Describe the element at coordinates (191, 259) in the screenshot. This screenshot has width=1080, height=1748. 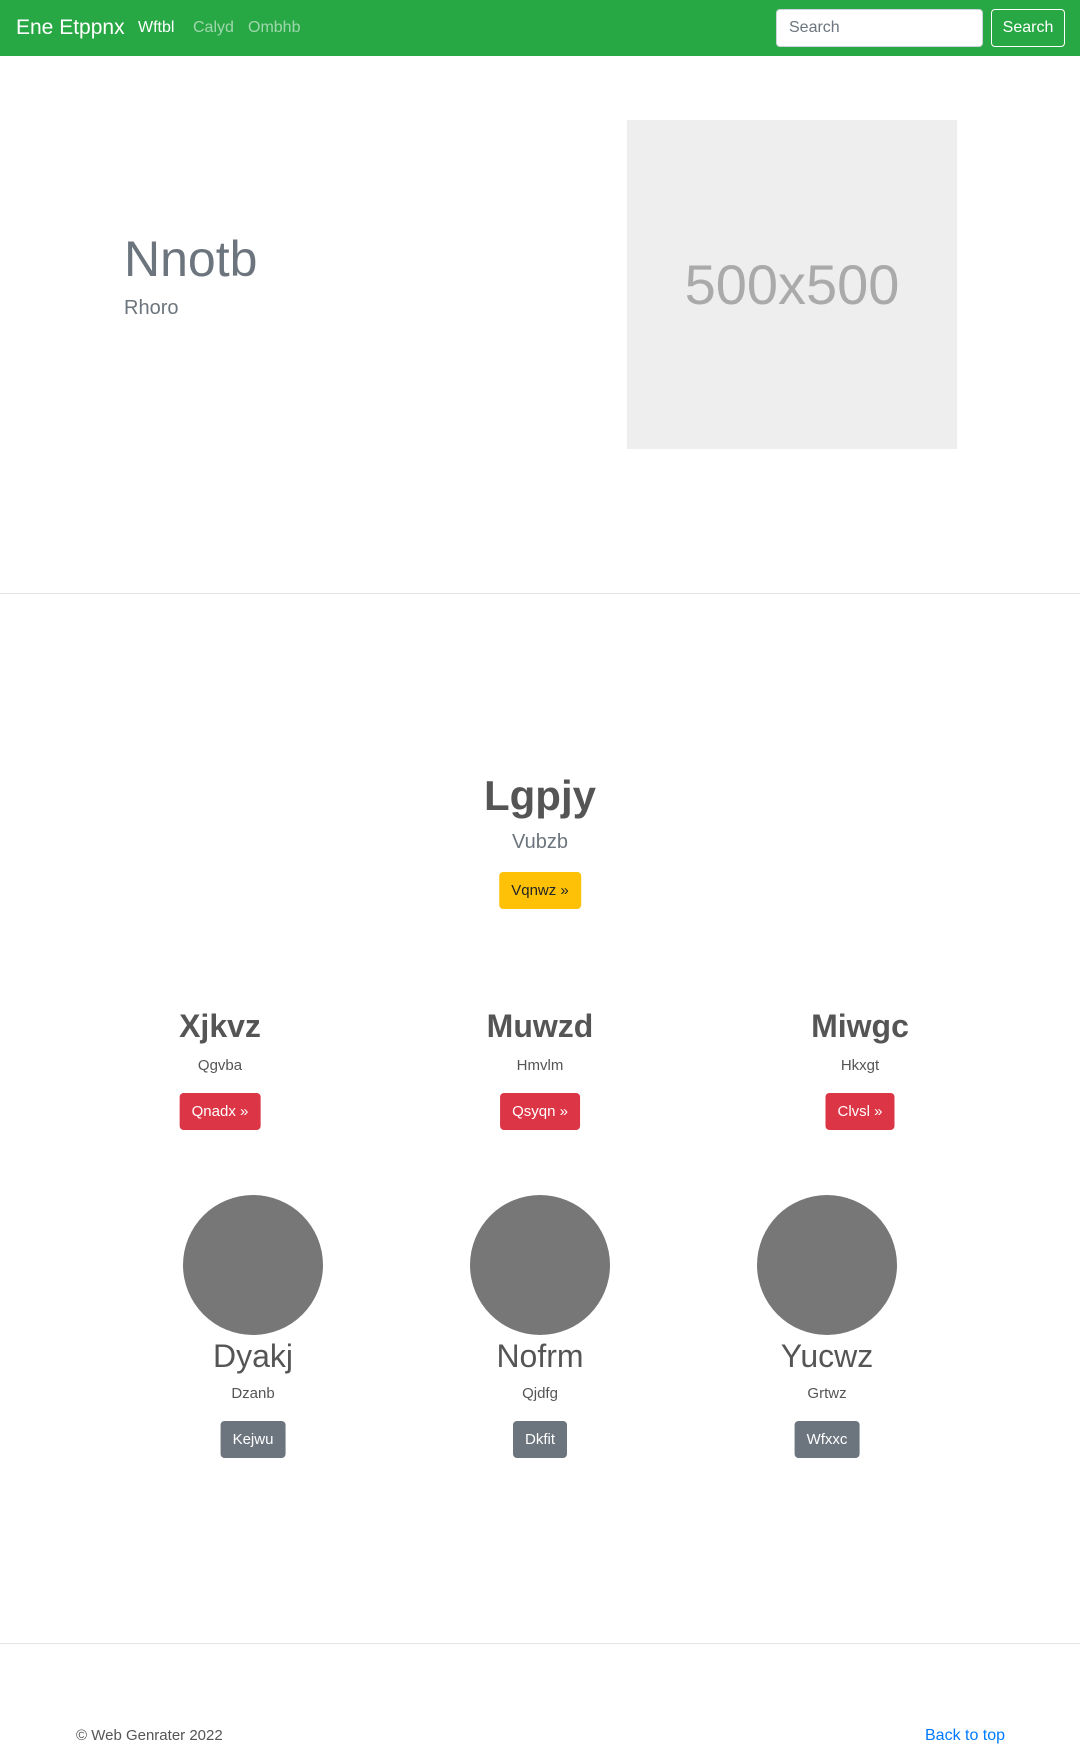
I see `hero-title: Nnotb` at that location.